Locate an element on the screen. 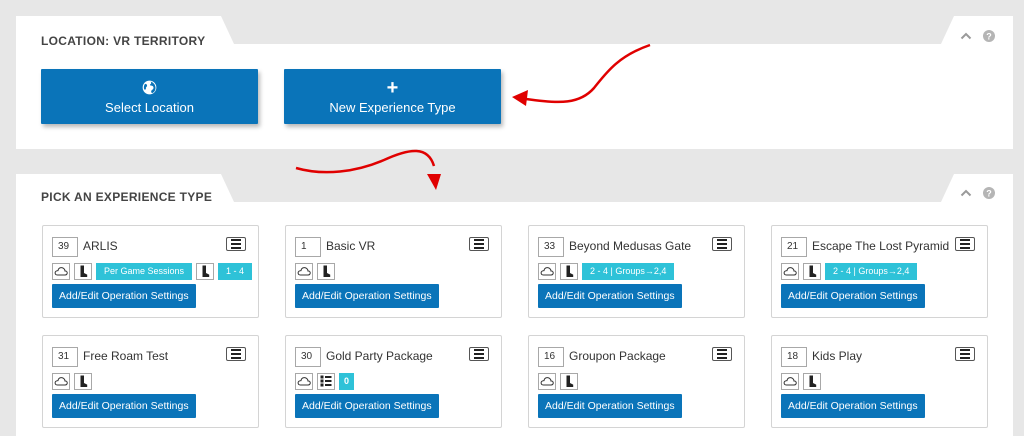 The image size is (1024, 436). session-type-tag: Per Game Sessions is located at coordinates (144, 271).